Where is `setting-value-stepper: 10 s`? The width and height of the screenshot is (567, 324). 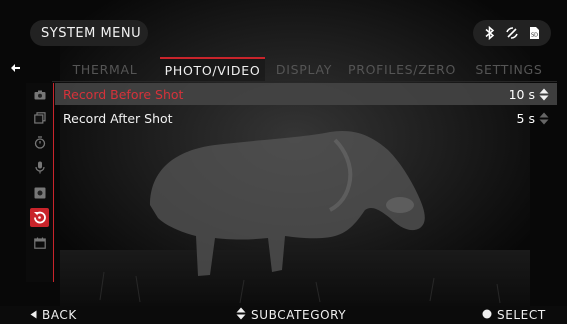
setting-value-stepper: 10 s is located at coordinates (533, 94).